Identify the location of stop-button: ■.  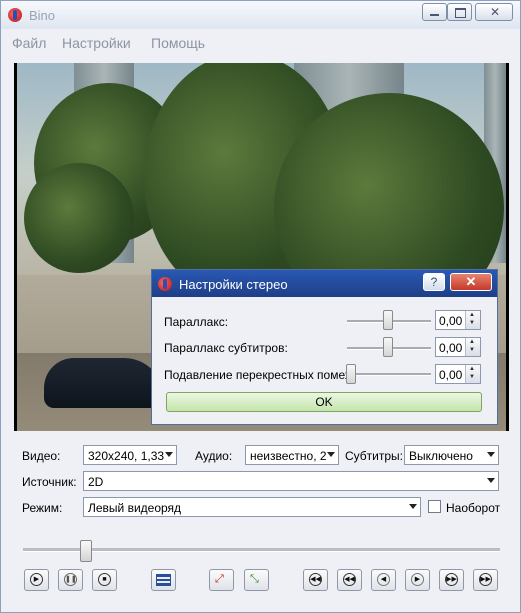
(104, 580).